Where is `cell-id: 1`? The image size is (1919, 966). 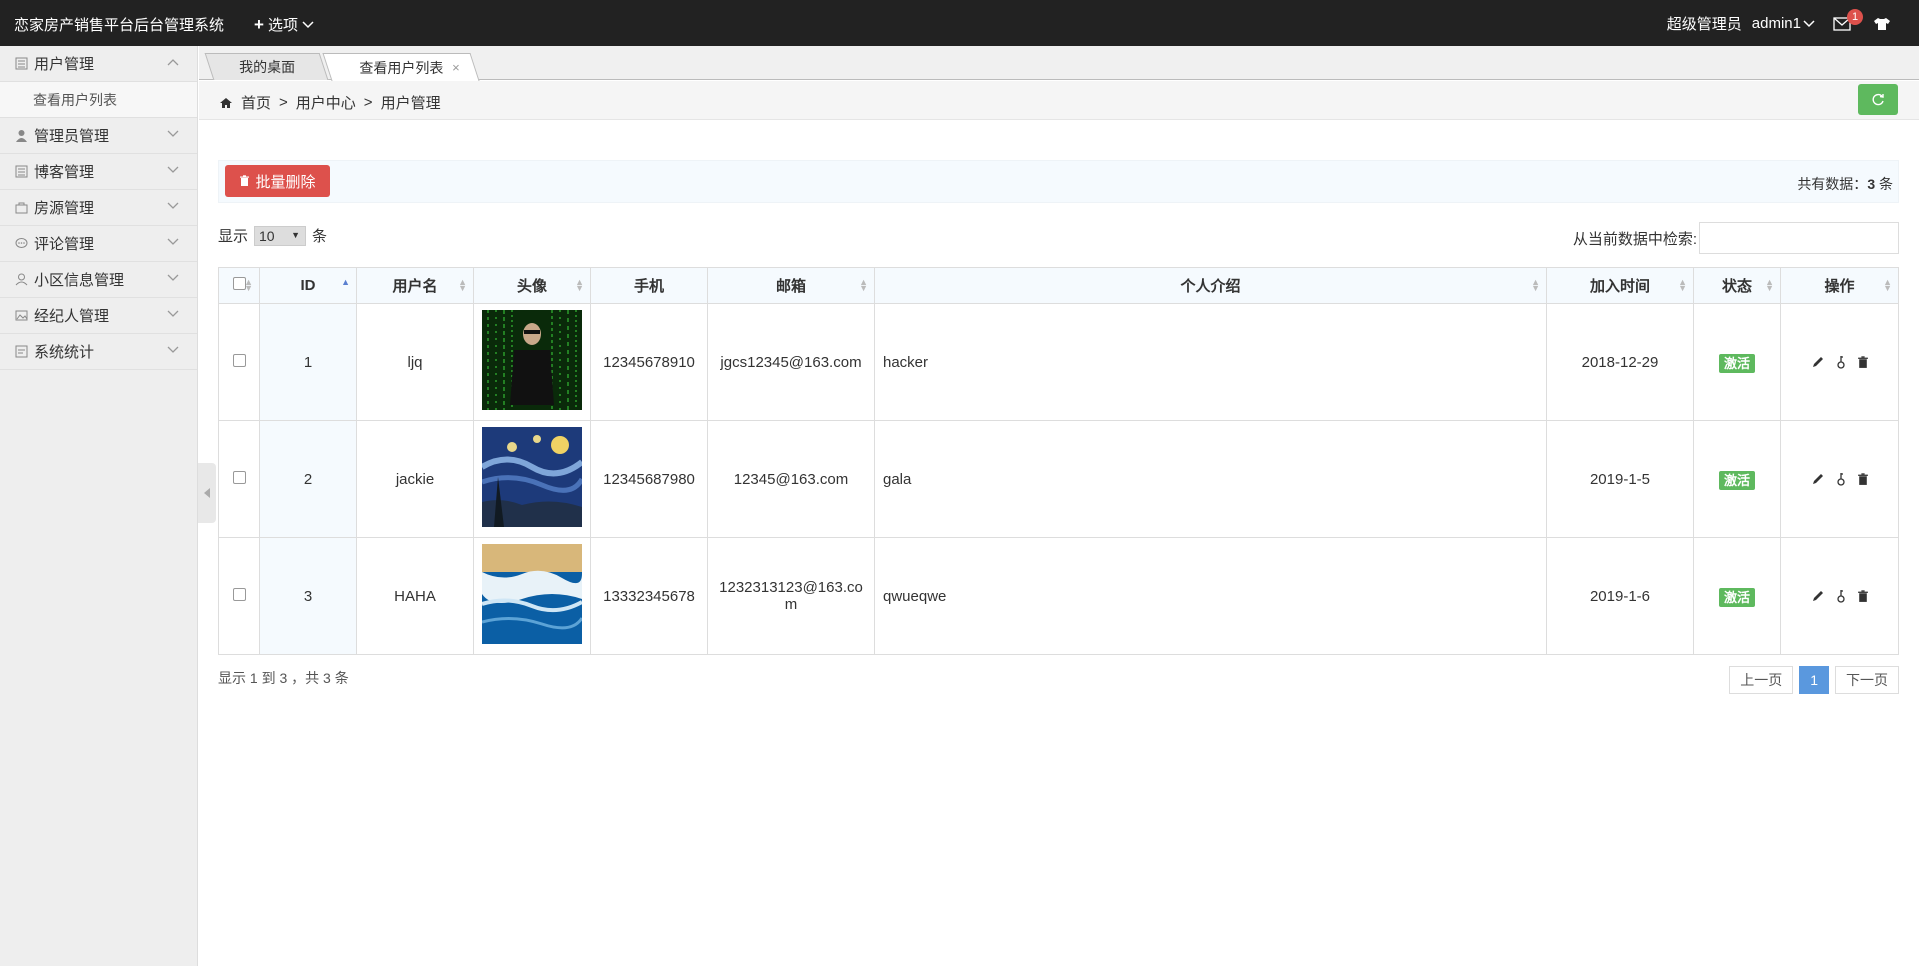
cell-id: 1 is located at coordinates (308, 362).